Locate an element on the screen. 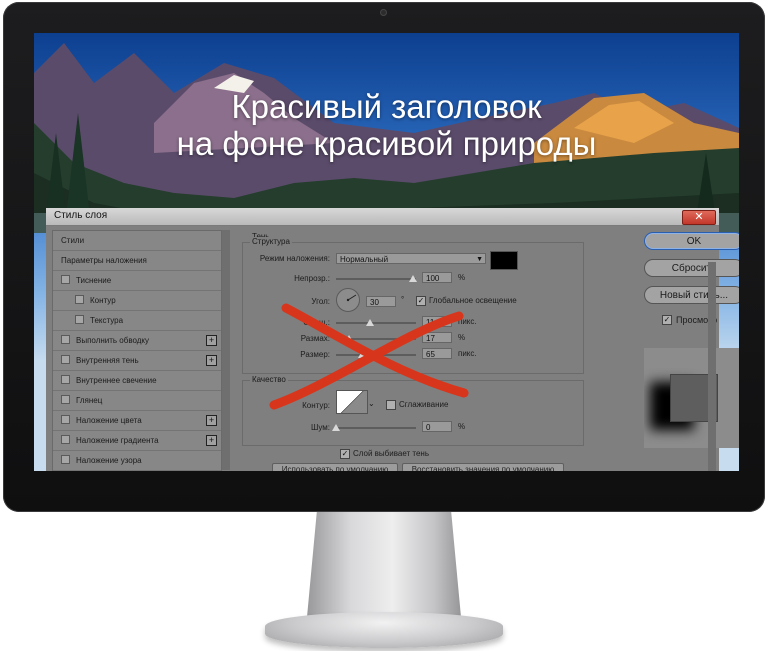 Image resolution: width=768 pixels, height=651 pixels. spread-slider-thumb is located at coordinates (349, 338).